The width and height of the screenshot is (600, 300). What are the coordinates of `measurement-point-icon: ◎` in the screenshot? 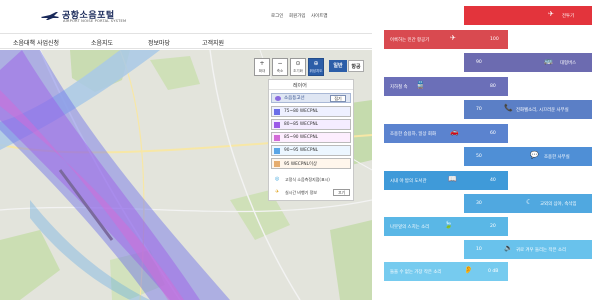 It's located at (277, 179).